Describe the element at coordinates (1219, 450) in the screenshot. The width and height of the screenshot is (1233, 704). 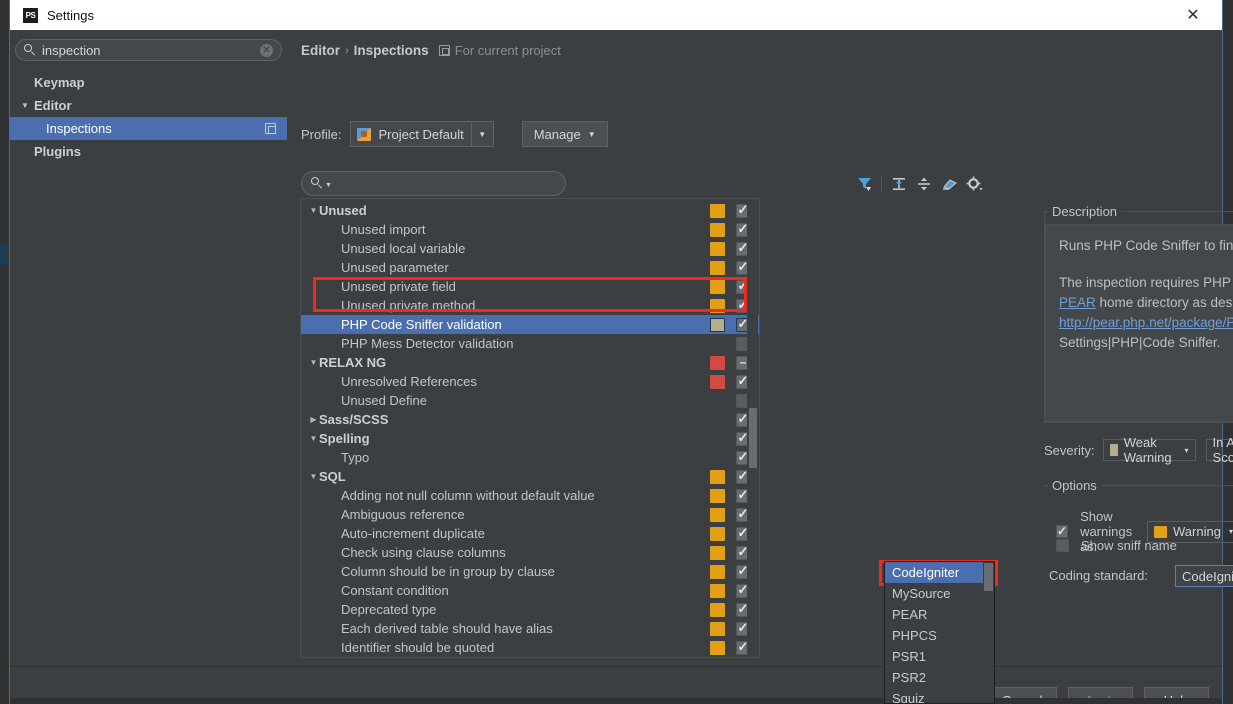
I see `scope-combo: In All Scopes ▾` at that location.